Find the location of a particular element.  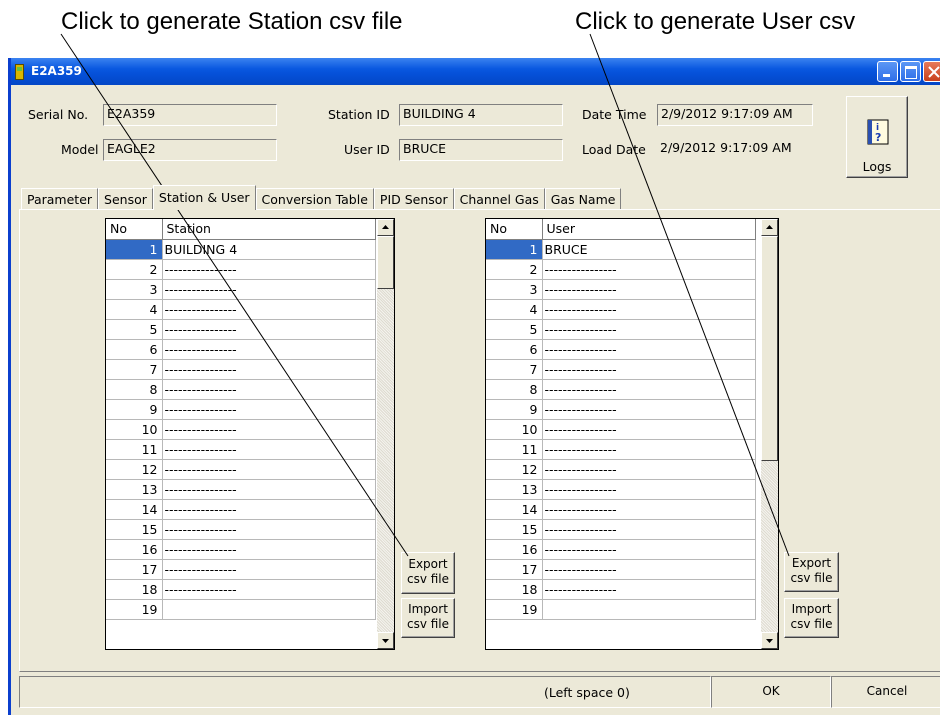

station-id-field: BUILDING 4 is located at coordinates (481, 115).